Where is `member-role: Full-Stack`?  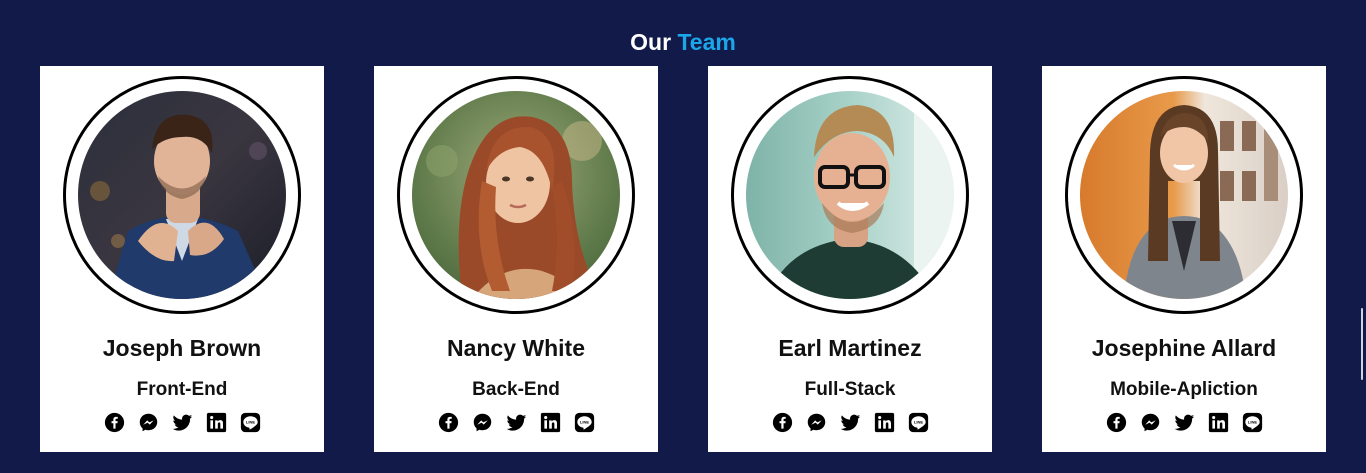
member-role: Full-Stack is located at coordinates (850, 389).